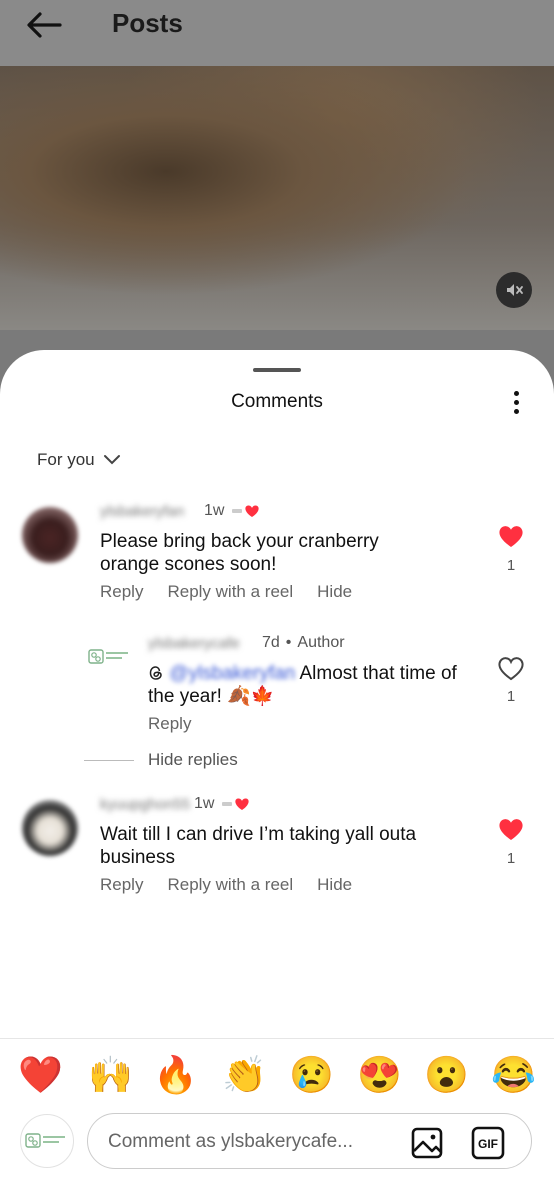 This screenshot has height=1200, width=554. What do you see at coordinates (137, 857) in the screenshot?
I see `comment-text-line: business` at bounding box center [137, 857].